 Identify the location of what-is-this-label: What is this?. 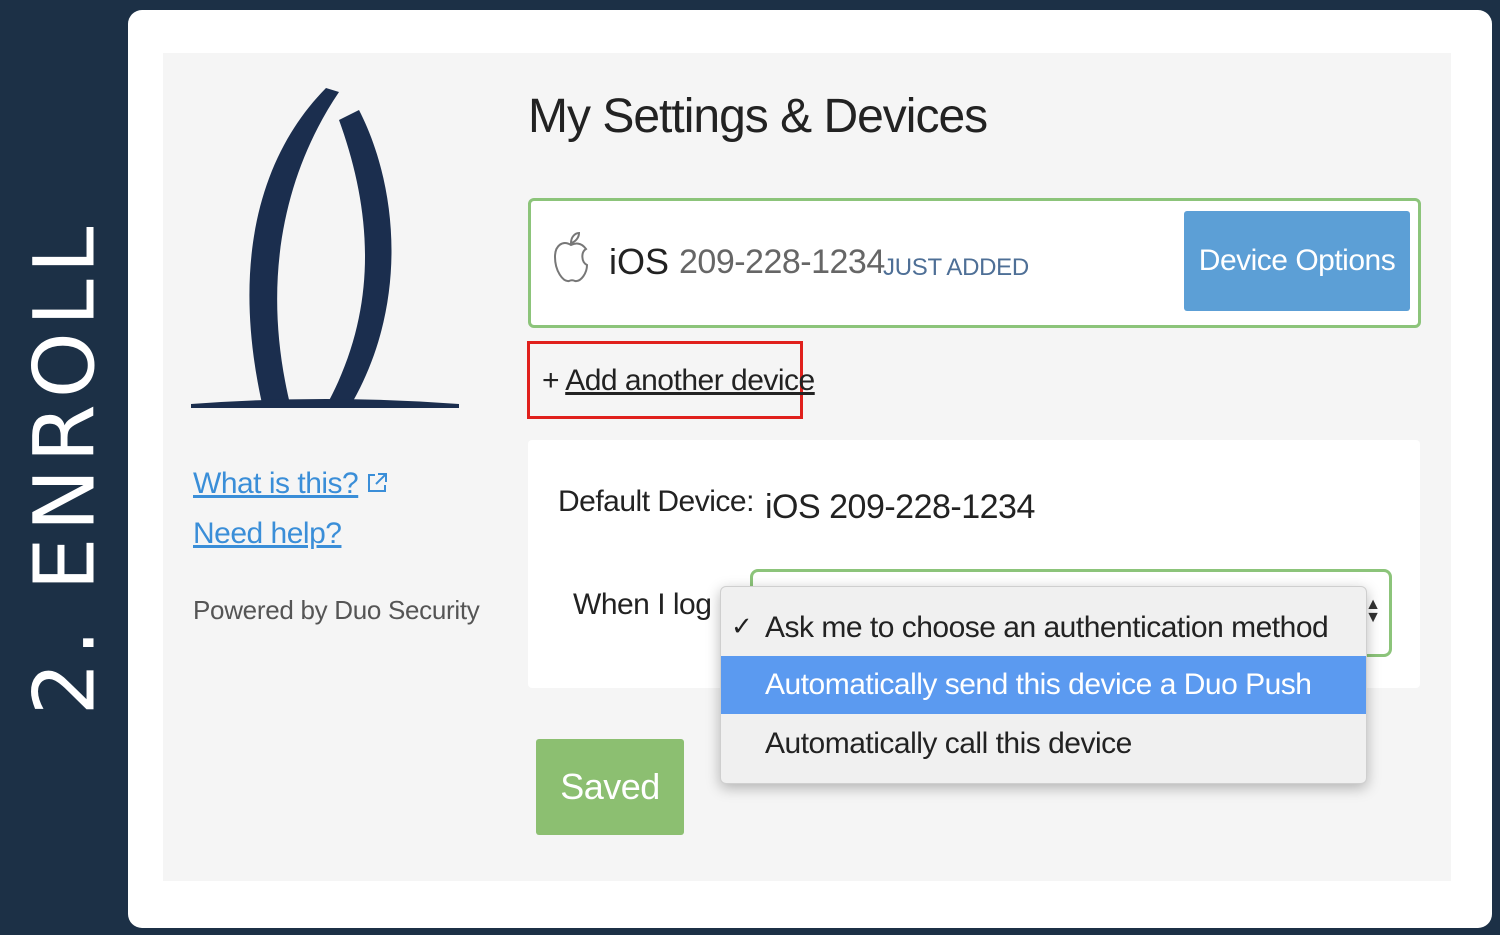
(276, 483).